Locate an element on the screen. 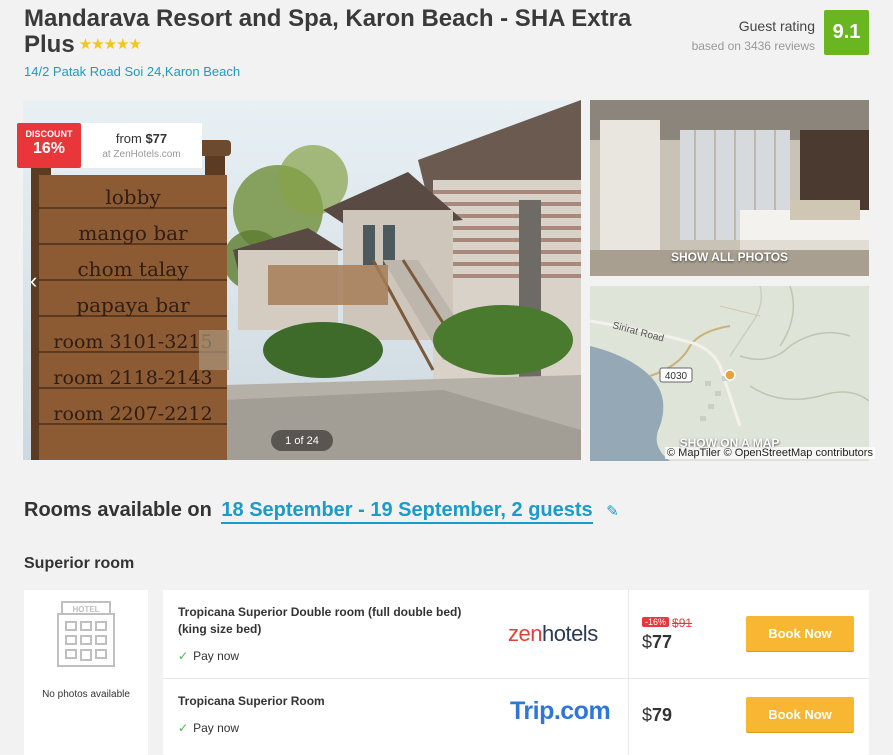 Image resolution: width=893 pixels, height=755 pixels. photo-counter: 1 of 24 is located at coordinates (302, 440).